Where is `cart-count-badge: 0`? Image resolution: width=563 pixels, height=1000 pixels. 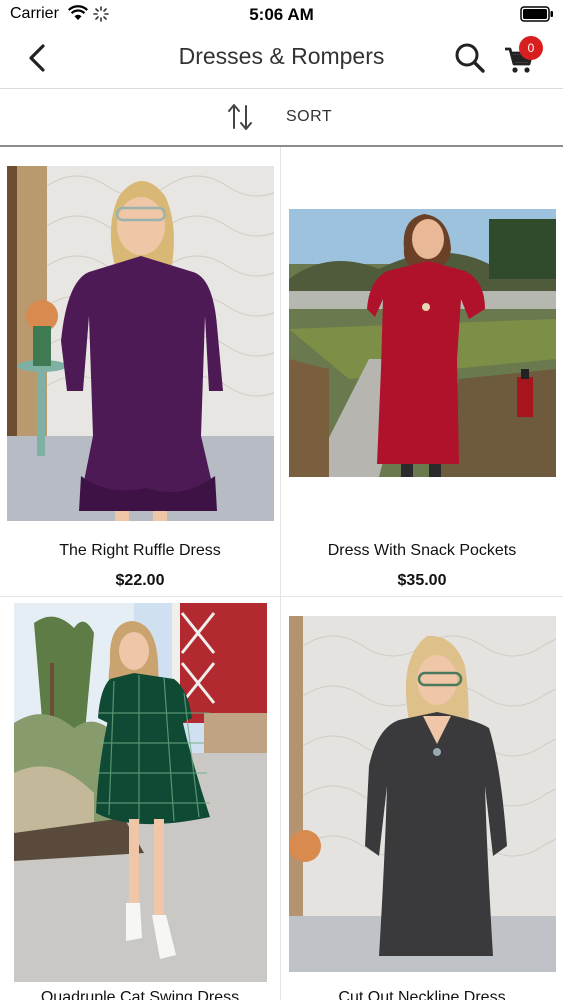 cart-count-badge: 0 is located at coordinates (531, 48).